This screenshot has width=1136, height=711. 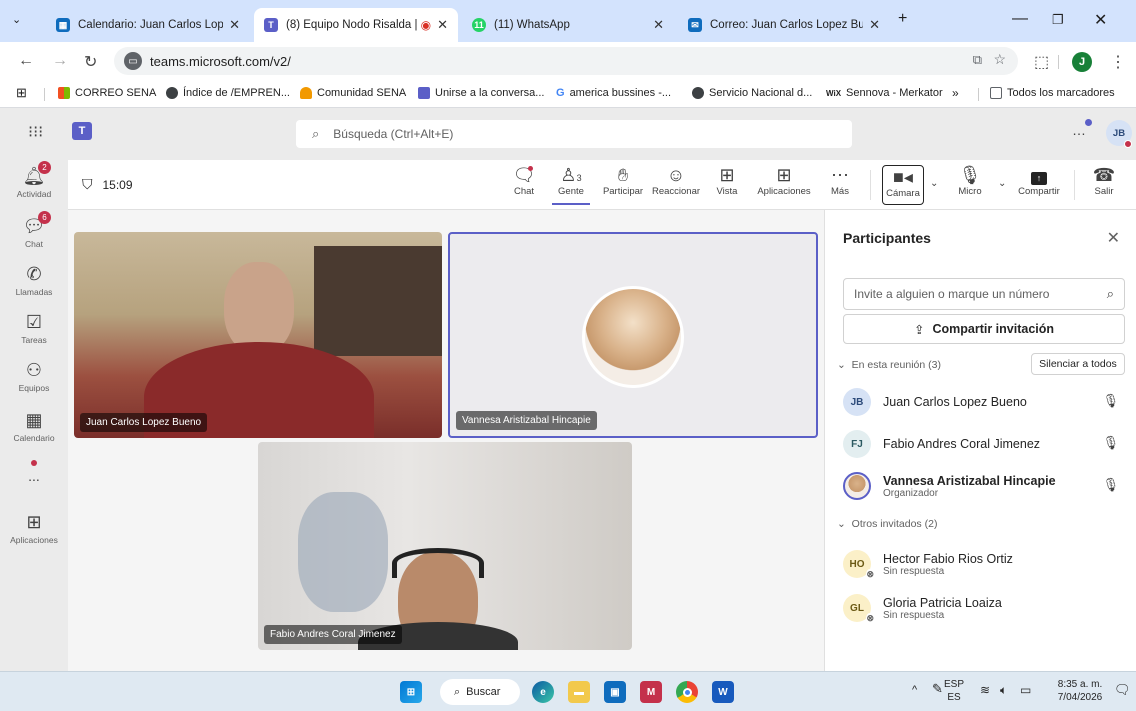 What do you see at coordinates (1003, 690) in the screenshot?
I see `volume-icon: 🔈︎` at bounding box center [1003, 690].